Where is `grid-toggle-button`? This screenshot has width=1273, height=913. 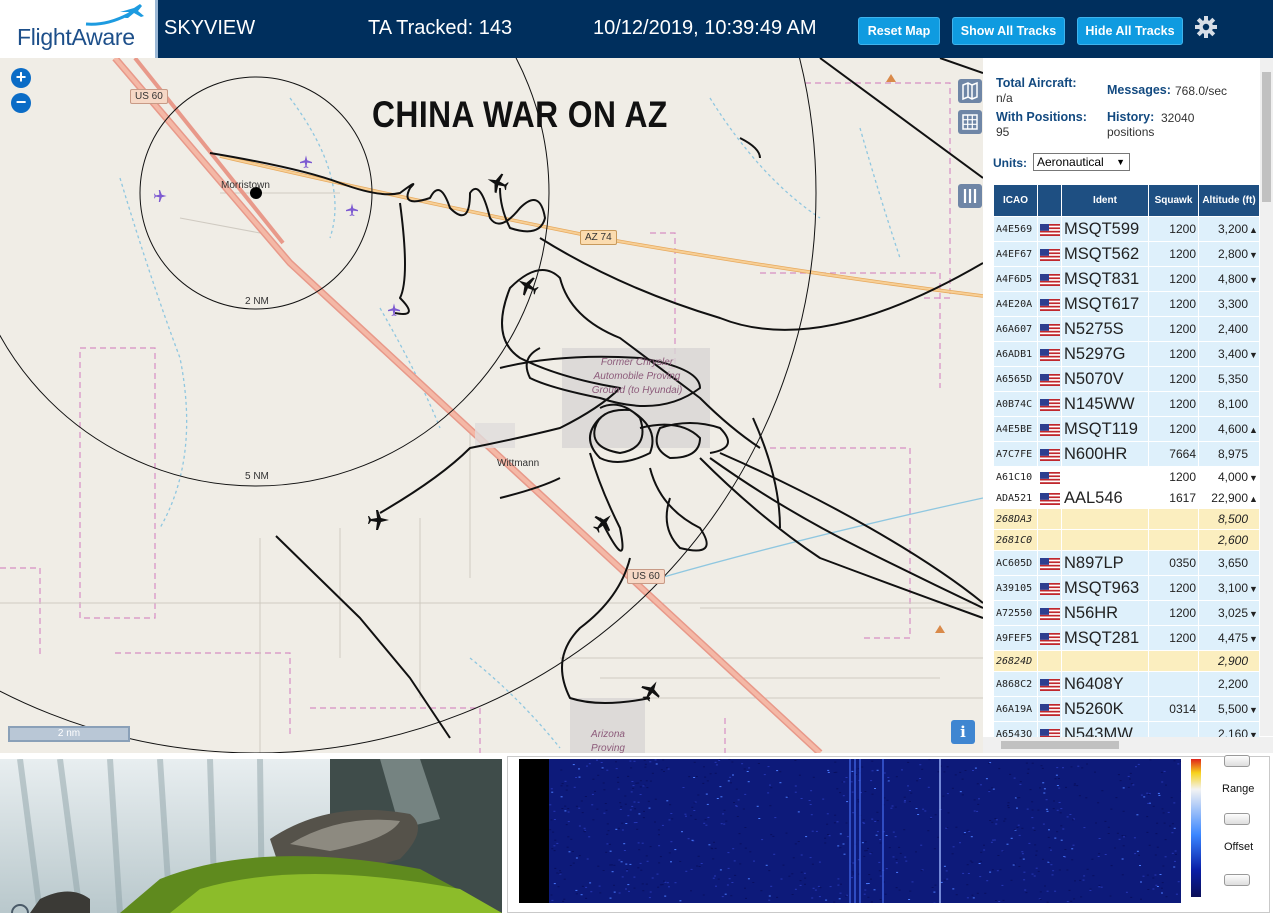 grid-toggle-button is located at coordinates (970, 122).